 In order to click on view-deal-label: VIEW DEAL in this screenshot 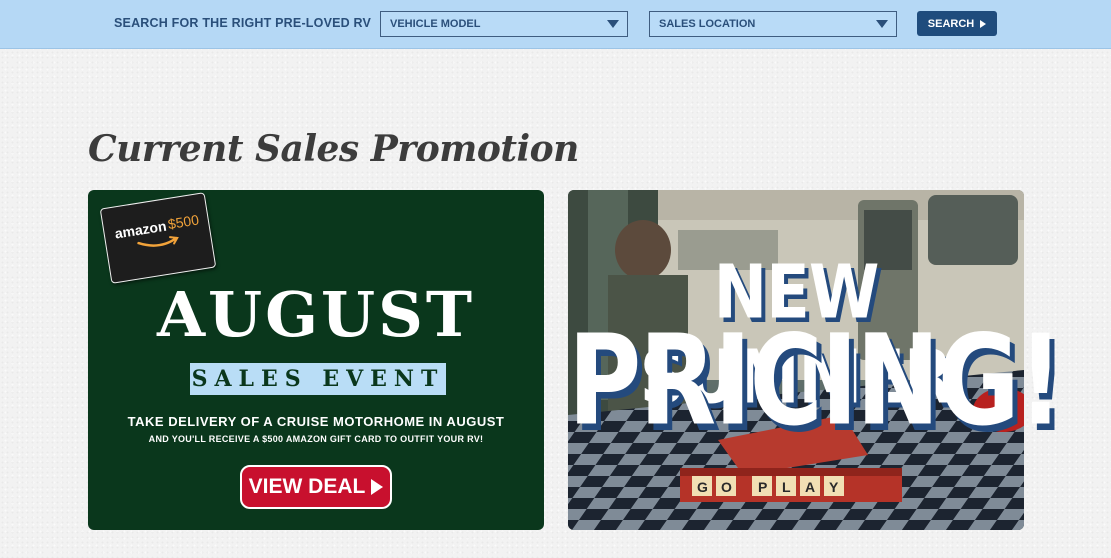, I will do `click(307, 486)`.